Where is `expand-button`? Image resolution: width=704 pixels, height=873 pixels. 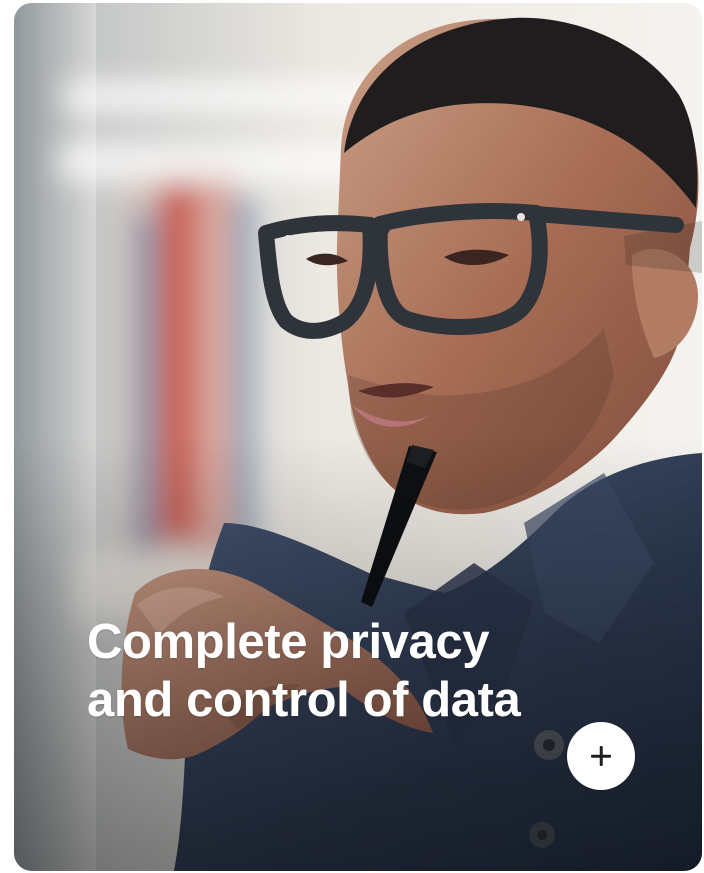
expand-button is located at coordinates (601, 756).